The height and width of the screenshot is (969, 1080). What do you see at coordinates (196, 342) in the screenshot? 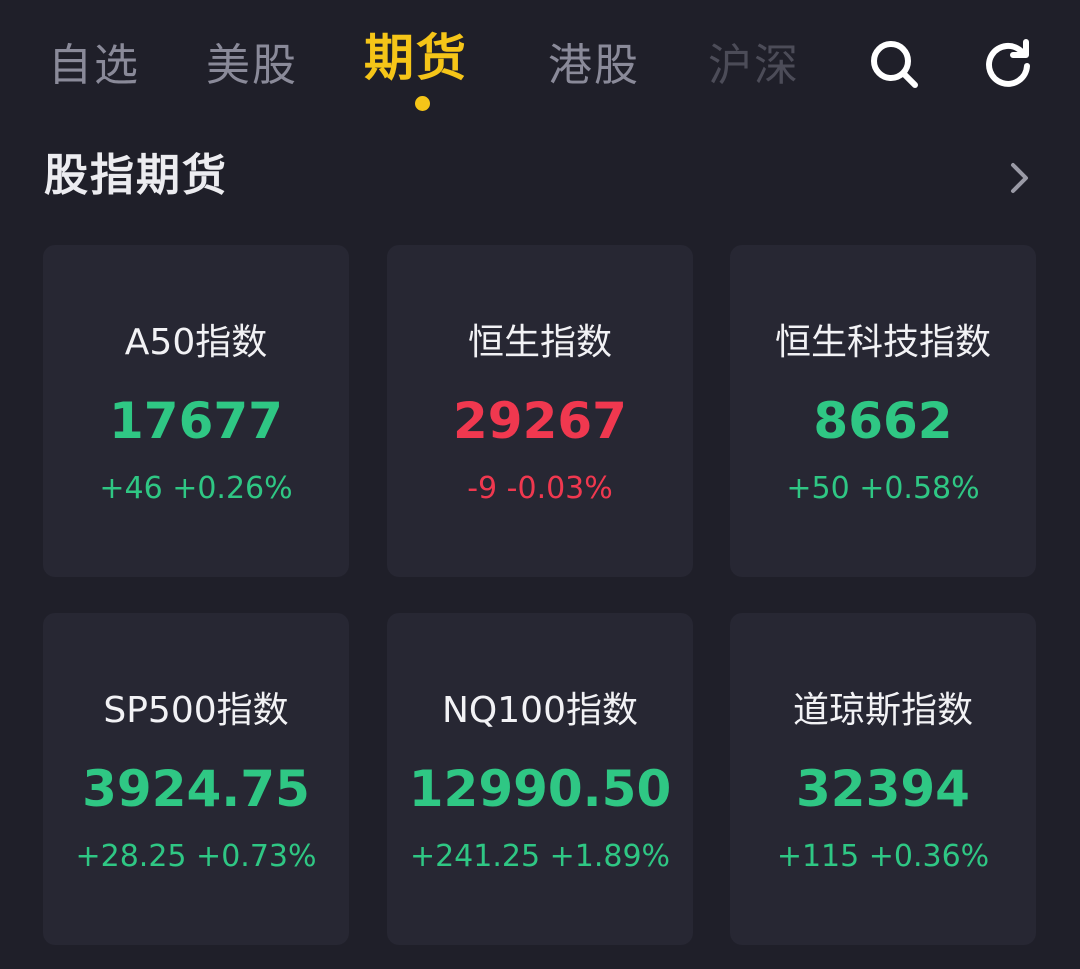
I see `card-name: A50指数` at bounding box center [196, 342].